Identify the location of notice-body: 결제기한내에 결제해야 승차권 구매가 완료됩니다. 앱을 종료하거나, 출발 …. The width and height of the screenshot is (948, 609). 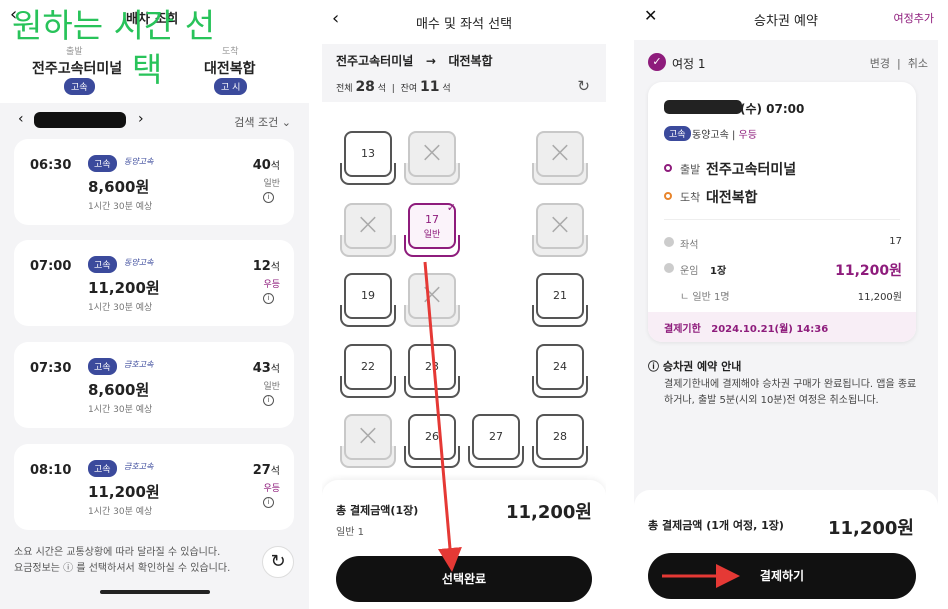
(790, 392).